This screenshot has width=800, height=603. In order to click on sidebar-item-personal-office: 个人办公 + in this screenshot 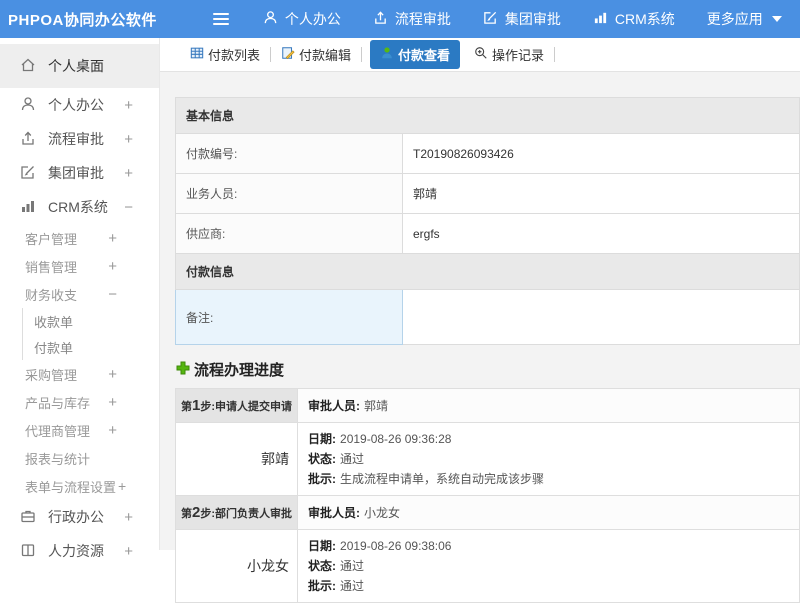, I will do `click(79, 105)`.